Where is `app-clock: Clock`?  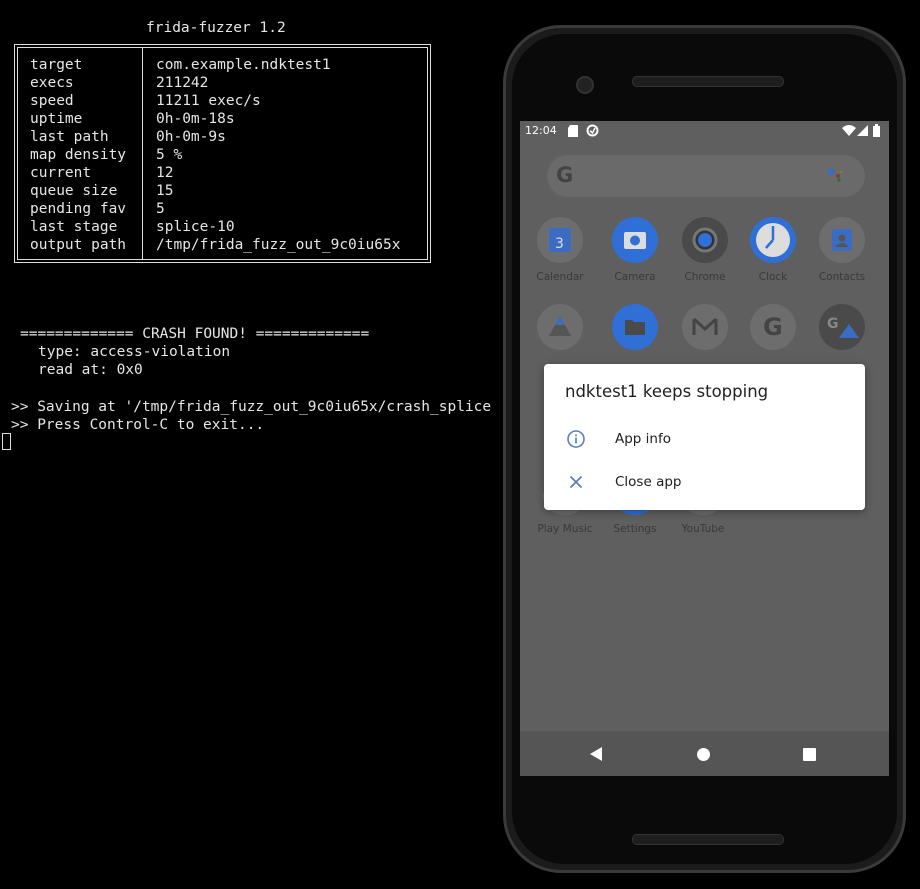 app-clock: Clock is located at coordinates (773, 250).